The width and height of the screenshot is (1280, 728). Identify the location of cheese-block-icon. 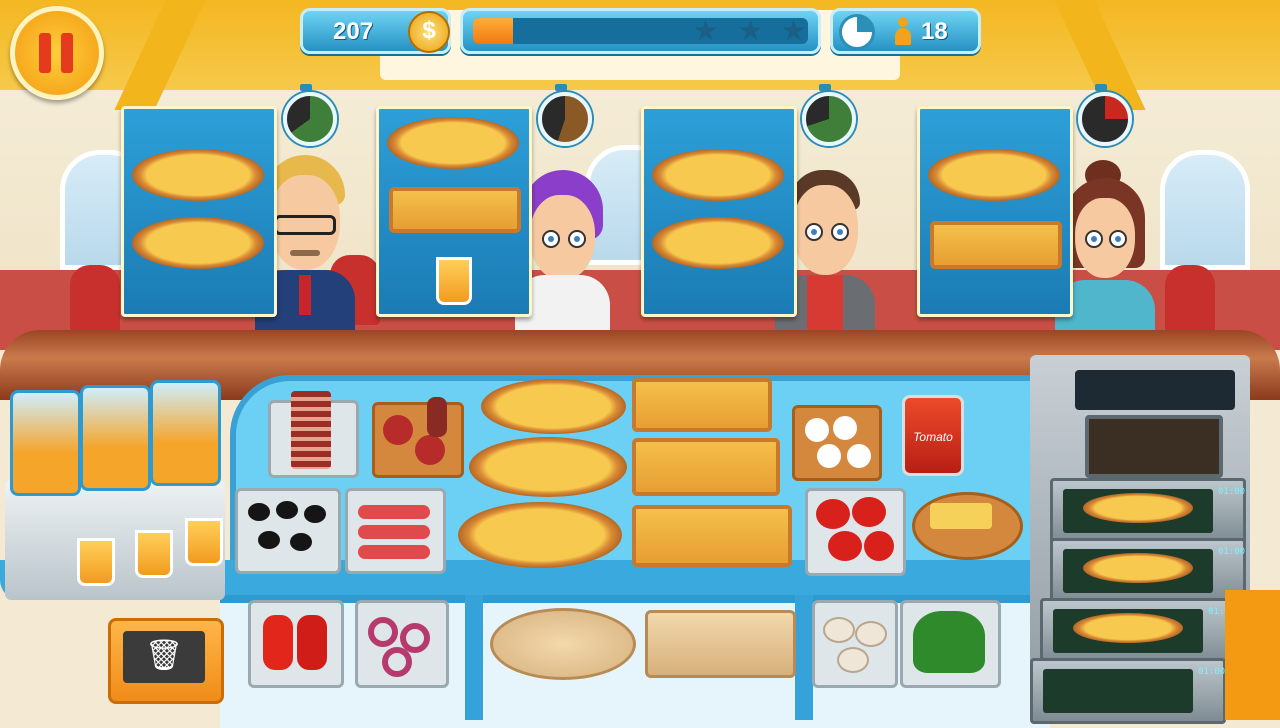
(961, 516).